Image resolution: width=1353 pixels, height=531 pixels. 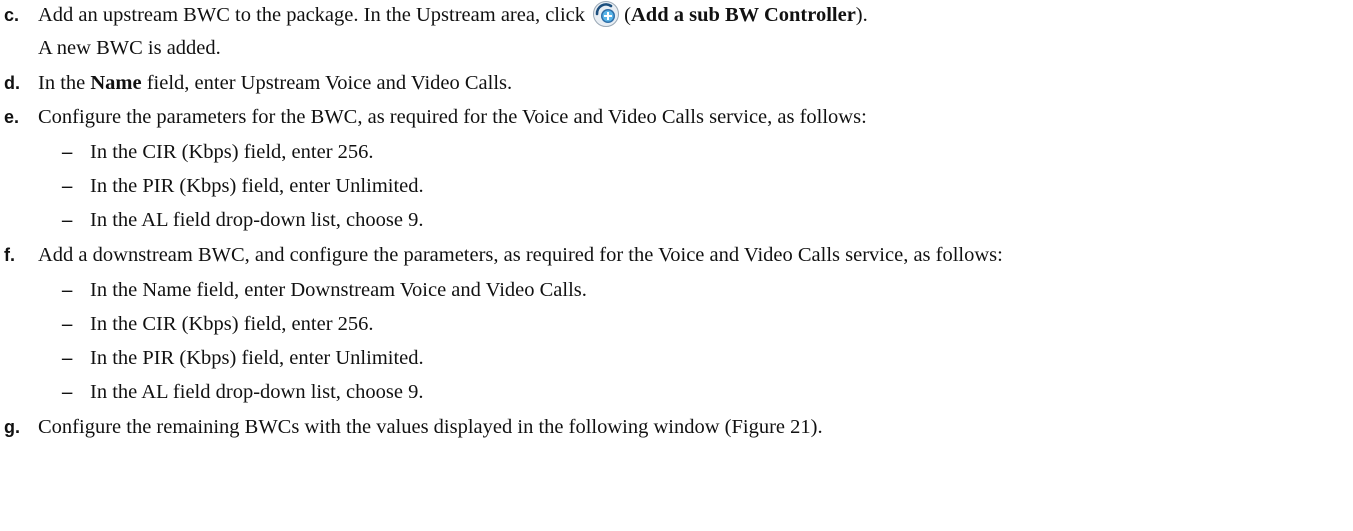 I want to click on step-marker: g., so click(x=12, y=427).